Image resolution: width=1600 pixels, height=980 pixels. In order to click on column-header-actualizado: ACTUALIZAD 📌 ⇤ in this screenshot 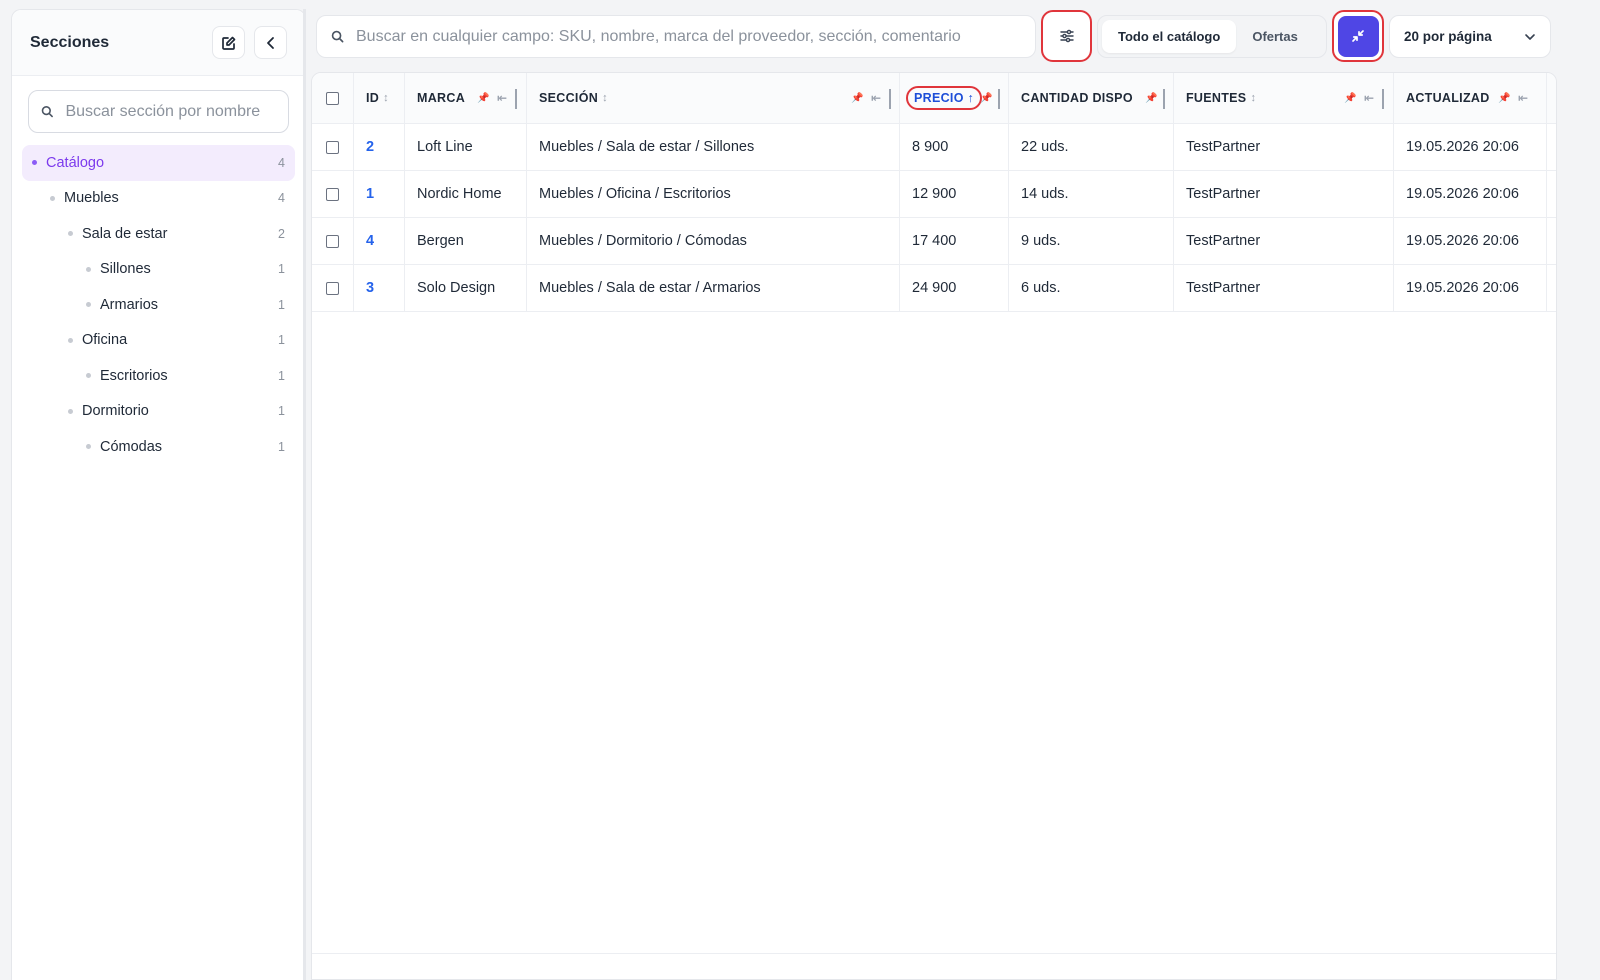, I will do `click(1470, 98)`.